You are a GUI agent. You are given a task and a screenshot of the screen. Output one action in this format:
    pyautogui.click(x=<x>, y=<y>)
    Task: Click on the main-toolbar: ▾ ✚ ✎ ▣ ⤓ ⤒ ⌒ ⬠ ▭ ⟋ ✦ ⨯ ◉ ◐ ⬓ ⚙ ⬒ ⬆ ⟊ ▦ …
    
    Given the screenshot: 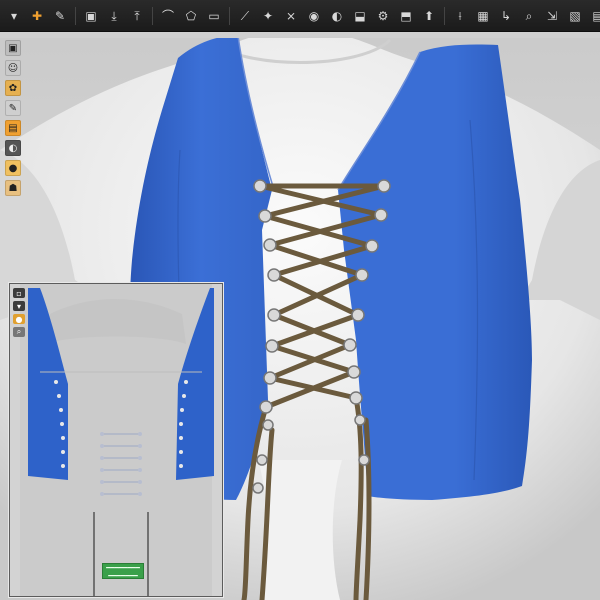 What is the action you would take?
    pyautogui.click(x=300, y=16)
    